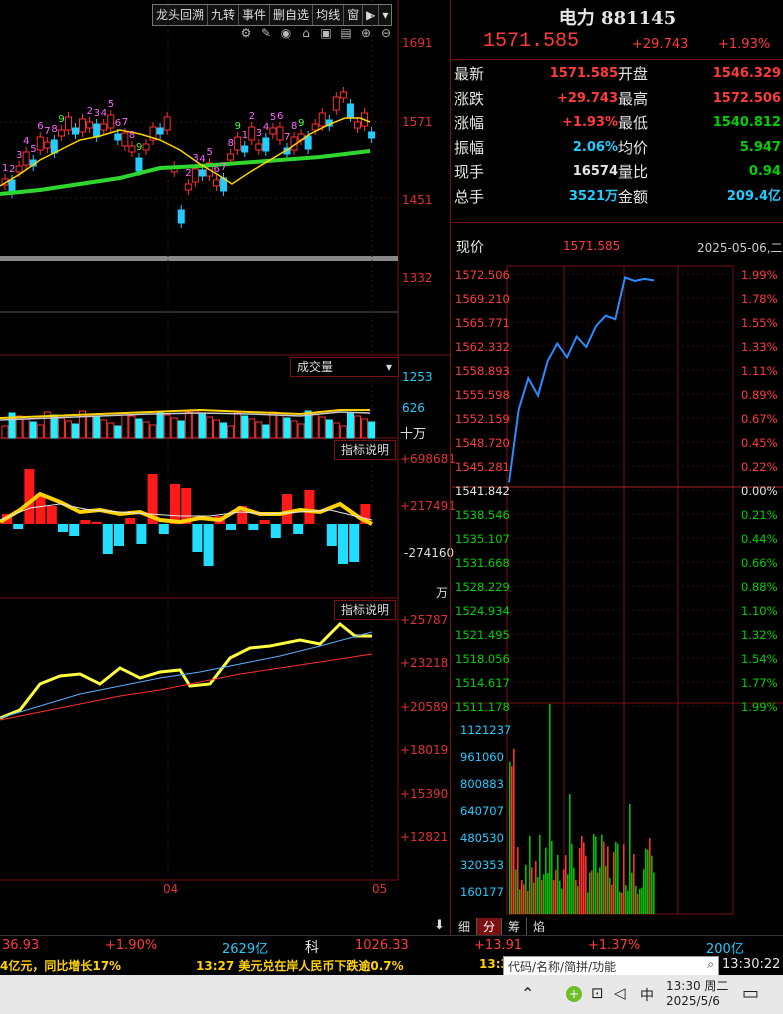  What do you see at coordinates (5, 168) in the screenshot?
I see `nine-turn-label: 1` at bounding box center [5, 168].